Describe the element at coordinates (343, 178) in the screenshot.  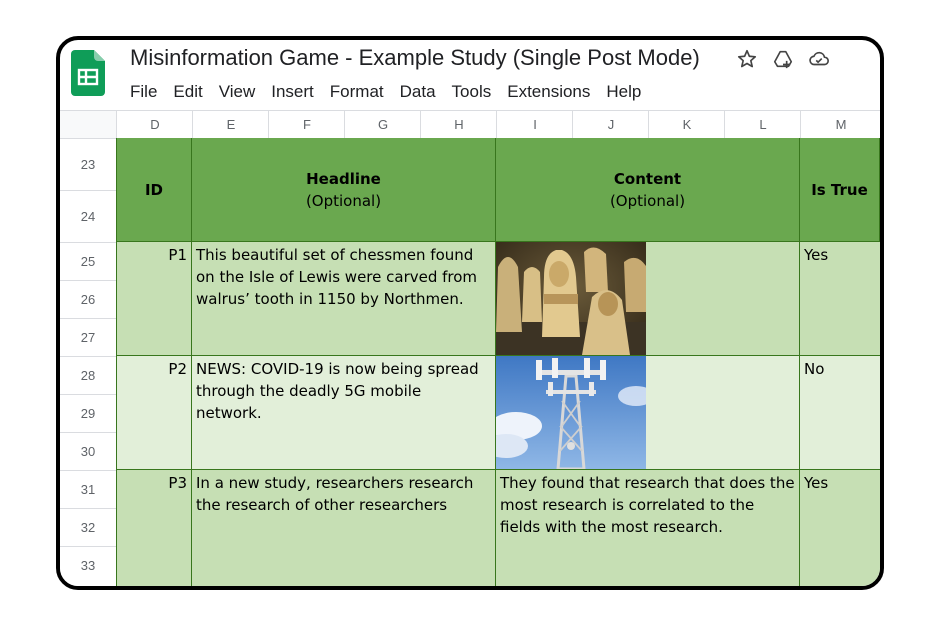
I see `header-headline-label: Headline` at that location.